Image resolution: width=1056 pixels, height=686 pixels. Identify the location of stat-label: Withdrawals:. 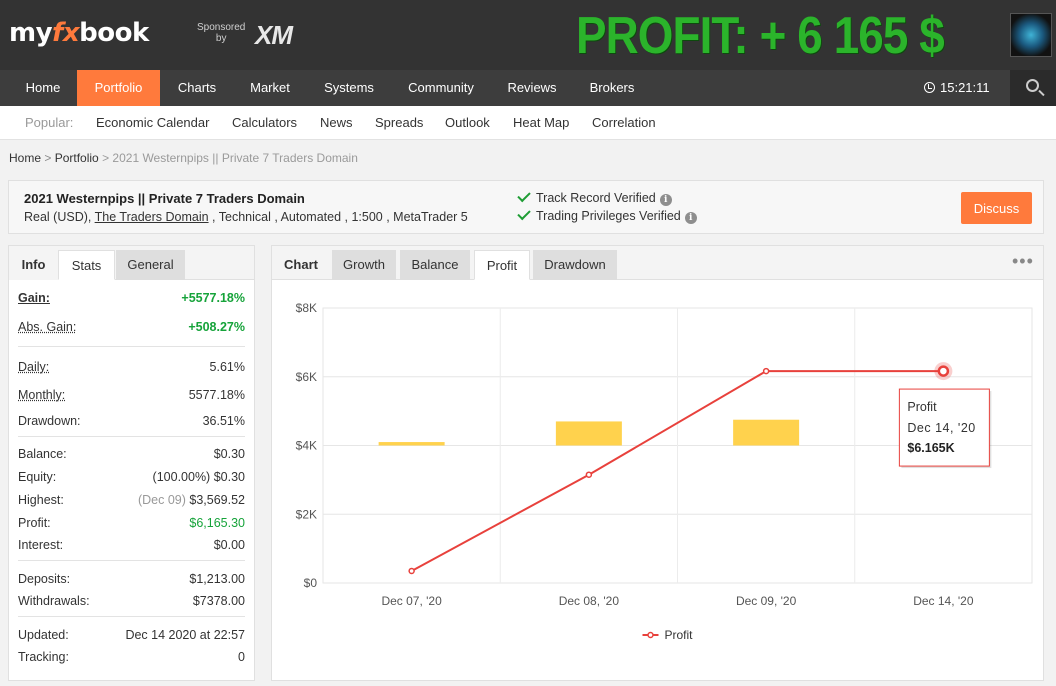
(54, 601).